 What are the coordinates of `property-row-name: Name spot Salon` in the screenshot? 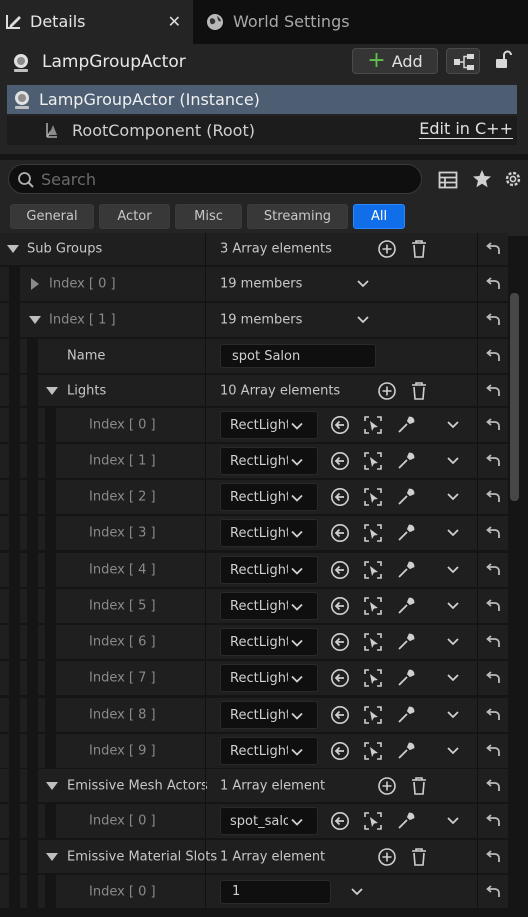 It's located at (254, 356).